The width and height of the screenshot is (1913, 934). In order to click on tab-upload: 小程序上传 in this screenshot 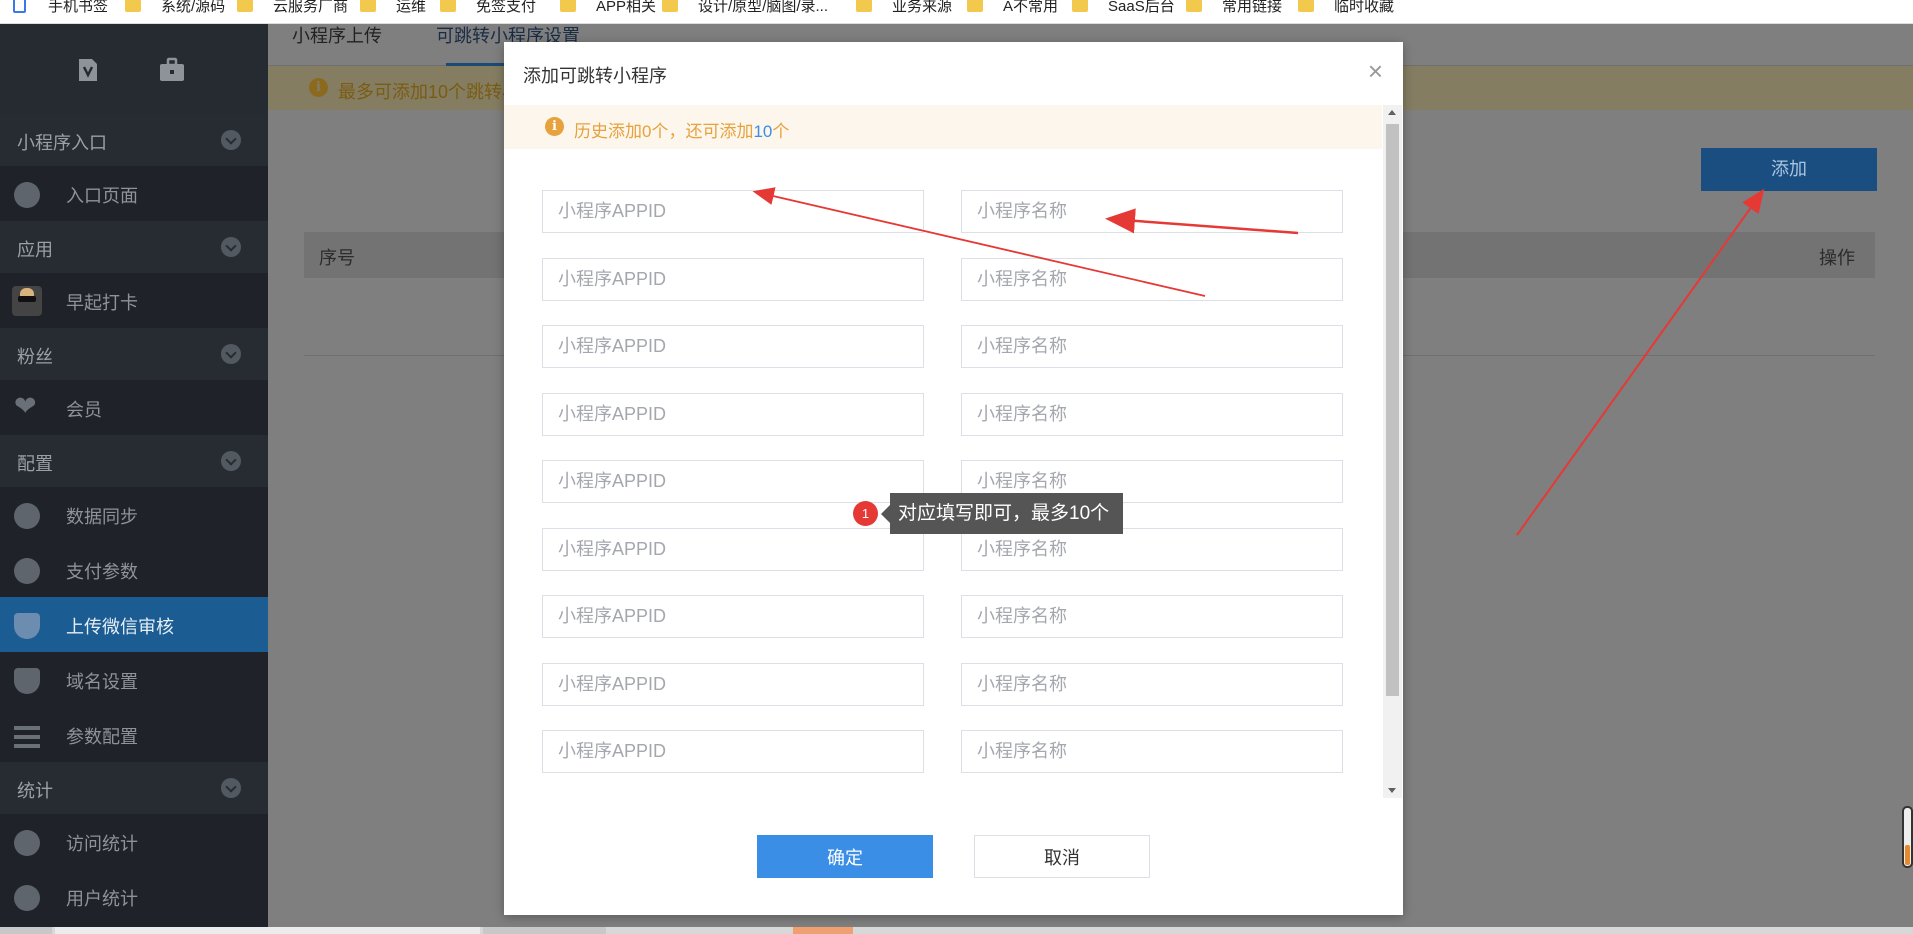, I will do `click(337, 35)`.